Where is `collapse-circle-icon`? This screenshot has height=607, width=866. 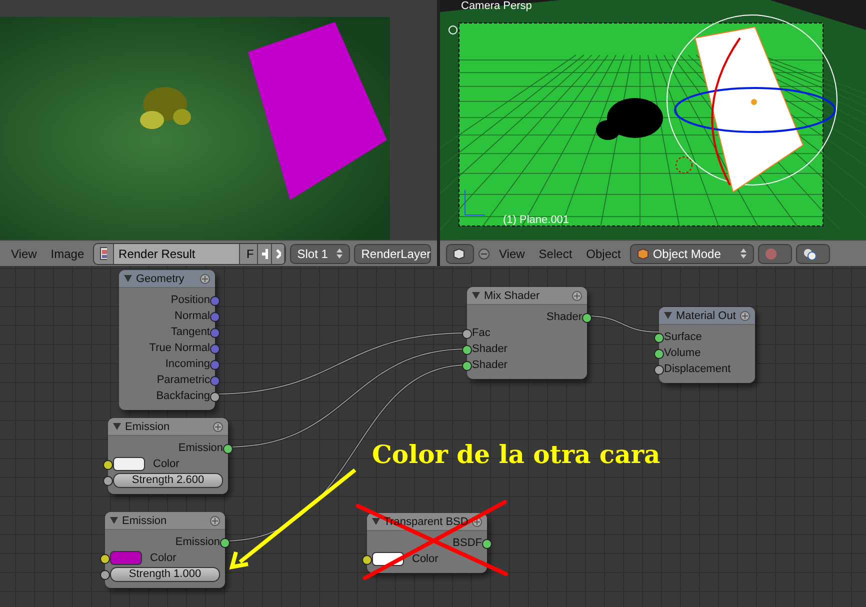
collapse-circle-icon is located at coordinates (484, 254).